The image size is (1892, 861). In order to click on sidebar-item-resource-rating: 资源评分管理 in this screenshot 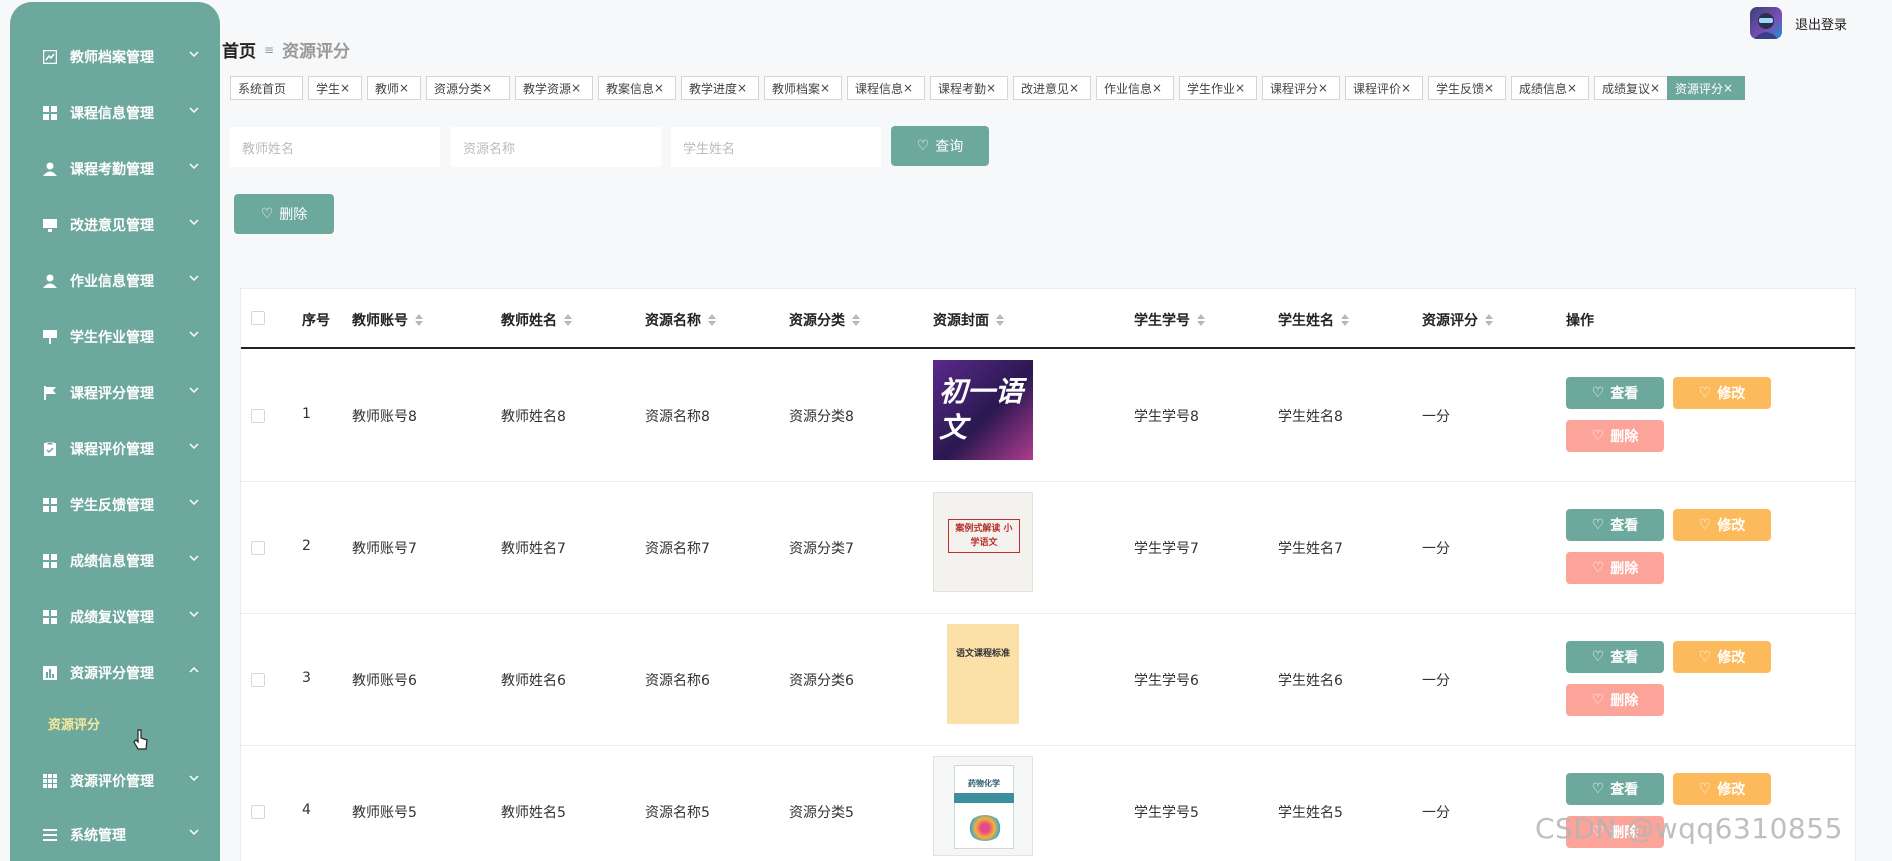, I will do `click(115, 672)`.